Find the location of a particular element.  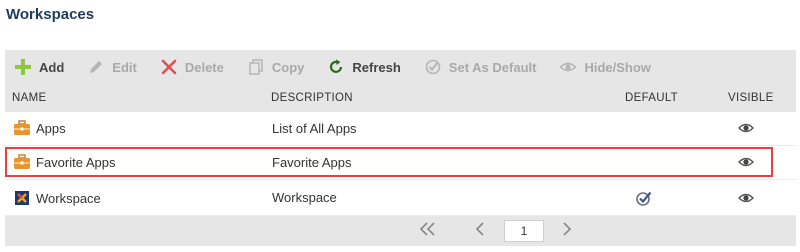

pencil-icon is located at coordinates (96, 67).